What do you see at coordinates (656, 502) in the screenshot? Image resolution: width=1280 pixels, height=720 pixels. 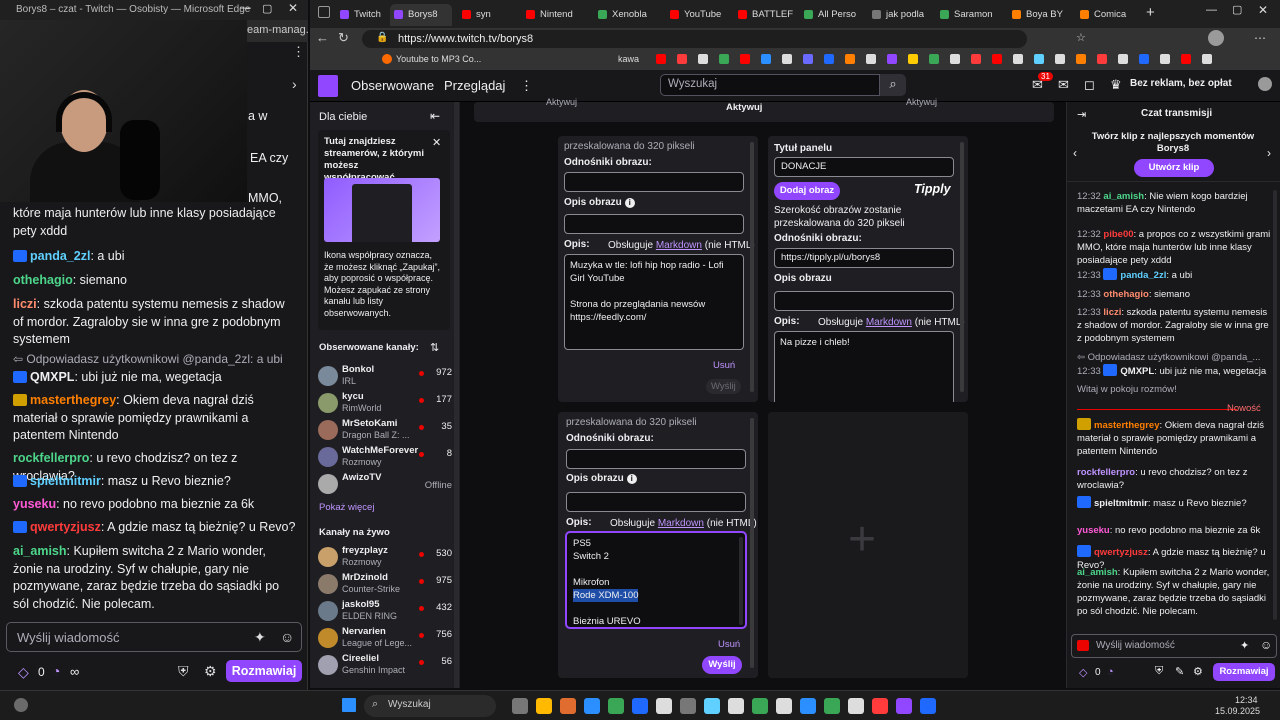 I see `image-desc-input` at bounding box center [656, 502].